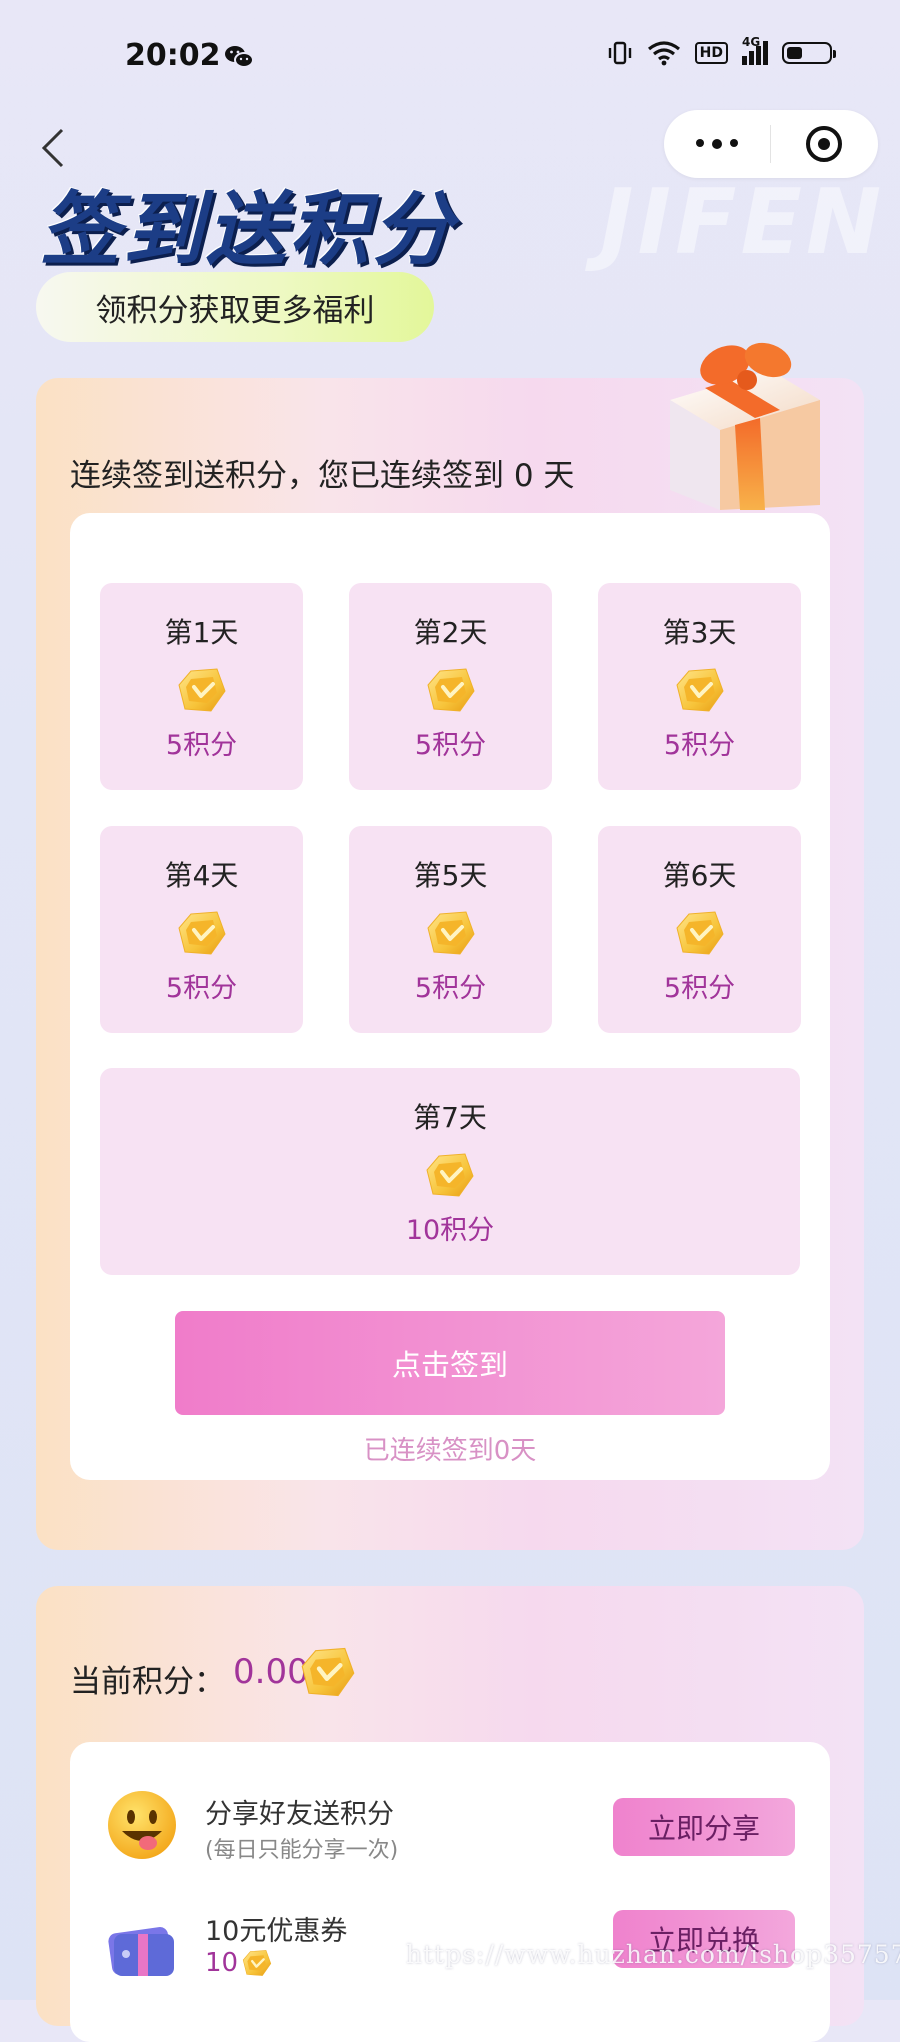 The height and width of the screenshot is (2042, 900). I want to click on day-tile: 第6天 5积分, so click(699, 929).